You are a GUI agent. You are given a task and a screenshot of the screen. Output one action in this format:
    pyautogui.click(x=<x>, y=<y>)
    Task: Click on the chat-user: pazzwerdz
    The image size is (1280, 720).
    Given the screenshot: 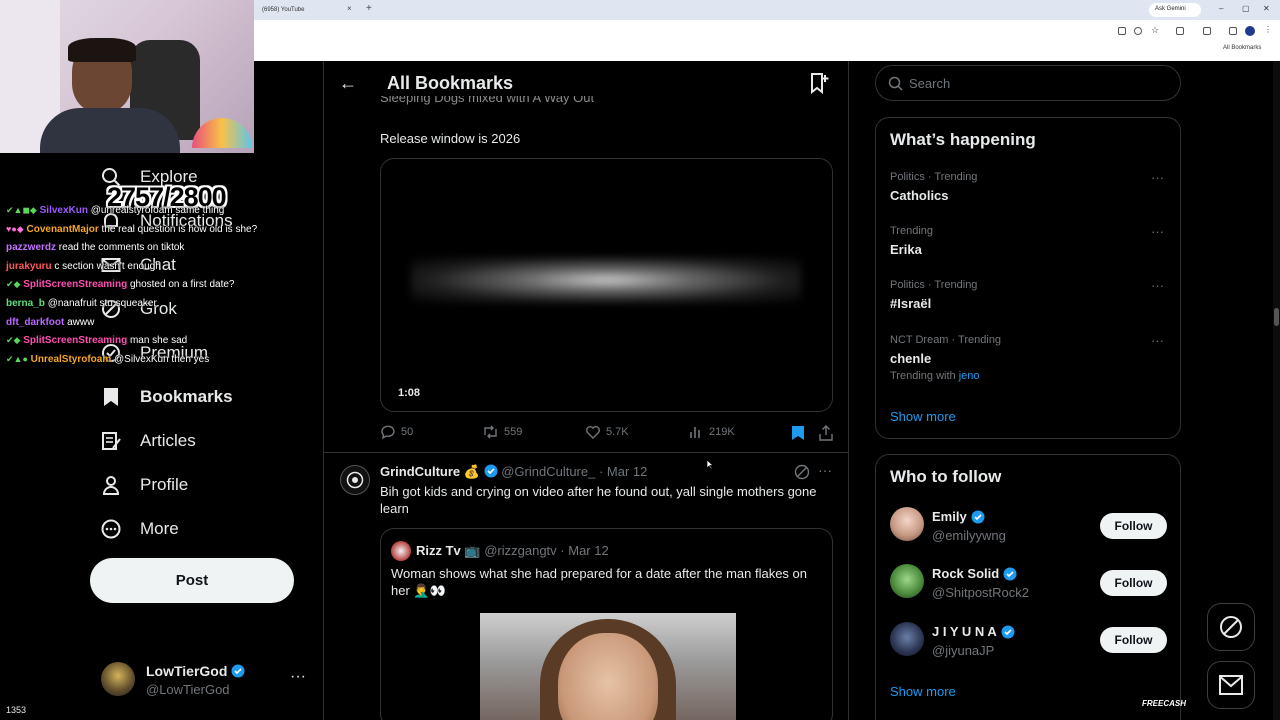 What is the action you would take?
    pyautogui.click(x=31, y=248)
    